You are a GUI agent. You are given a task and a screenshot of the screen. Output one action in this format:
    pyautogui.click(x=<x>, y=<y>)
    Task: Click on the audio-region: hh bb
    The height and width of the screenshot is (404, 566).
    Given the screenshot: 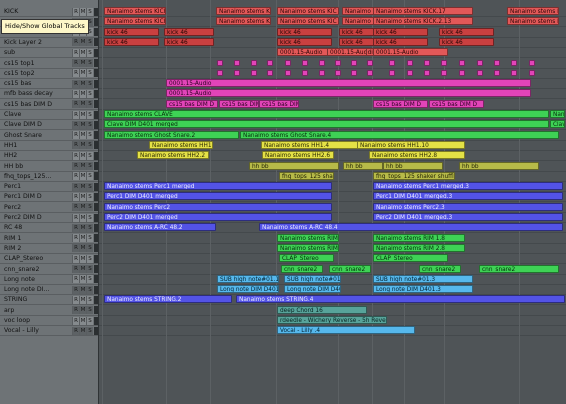 What is the action you would take?
    pyautogui.click(x=294, y=165)
    